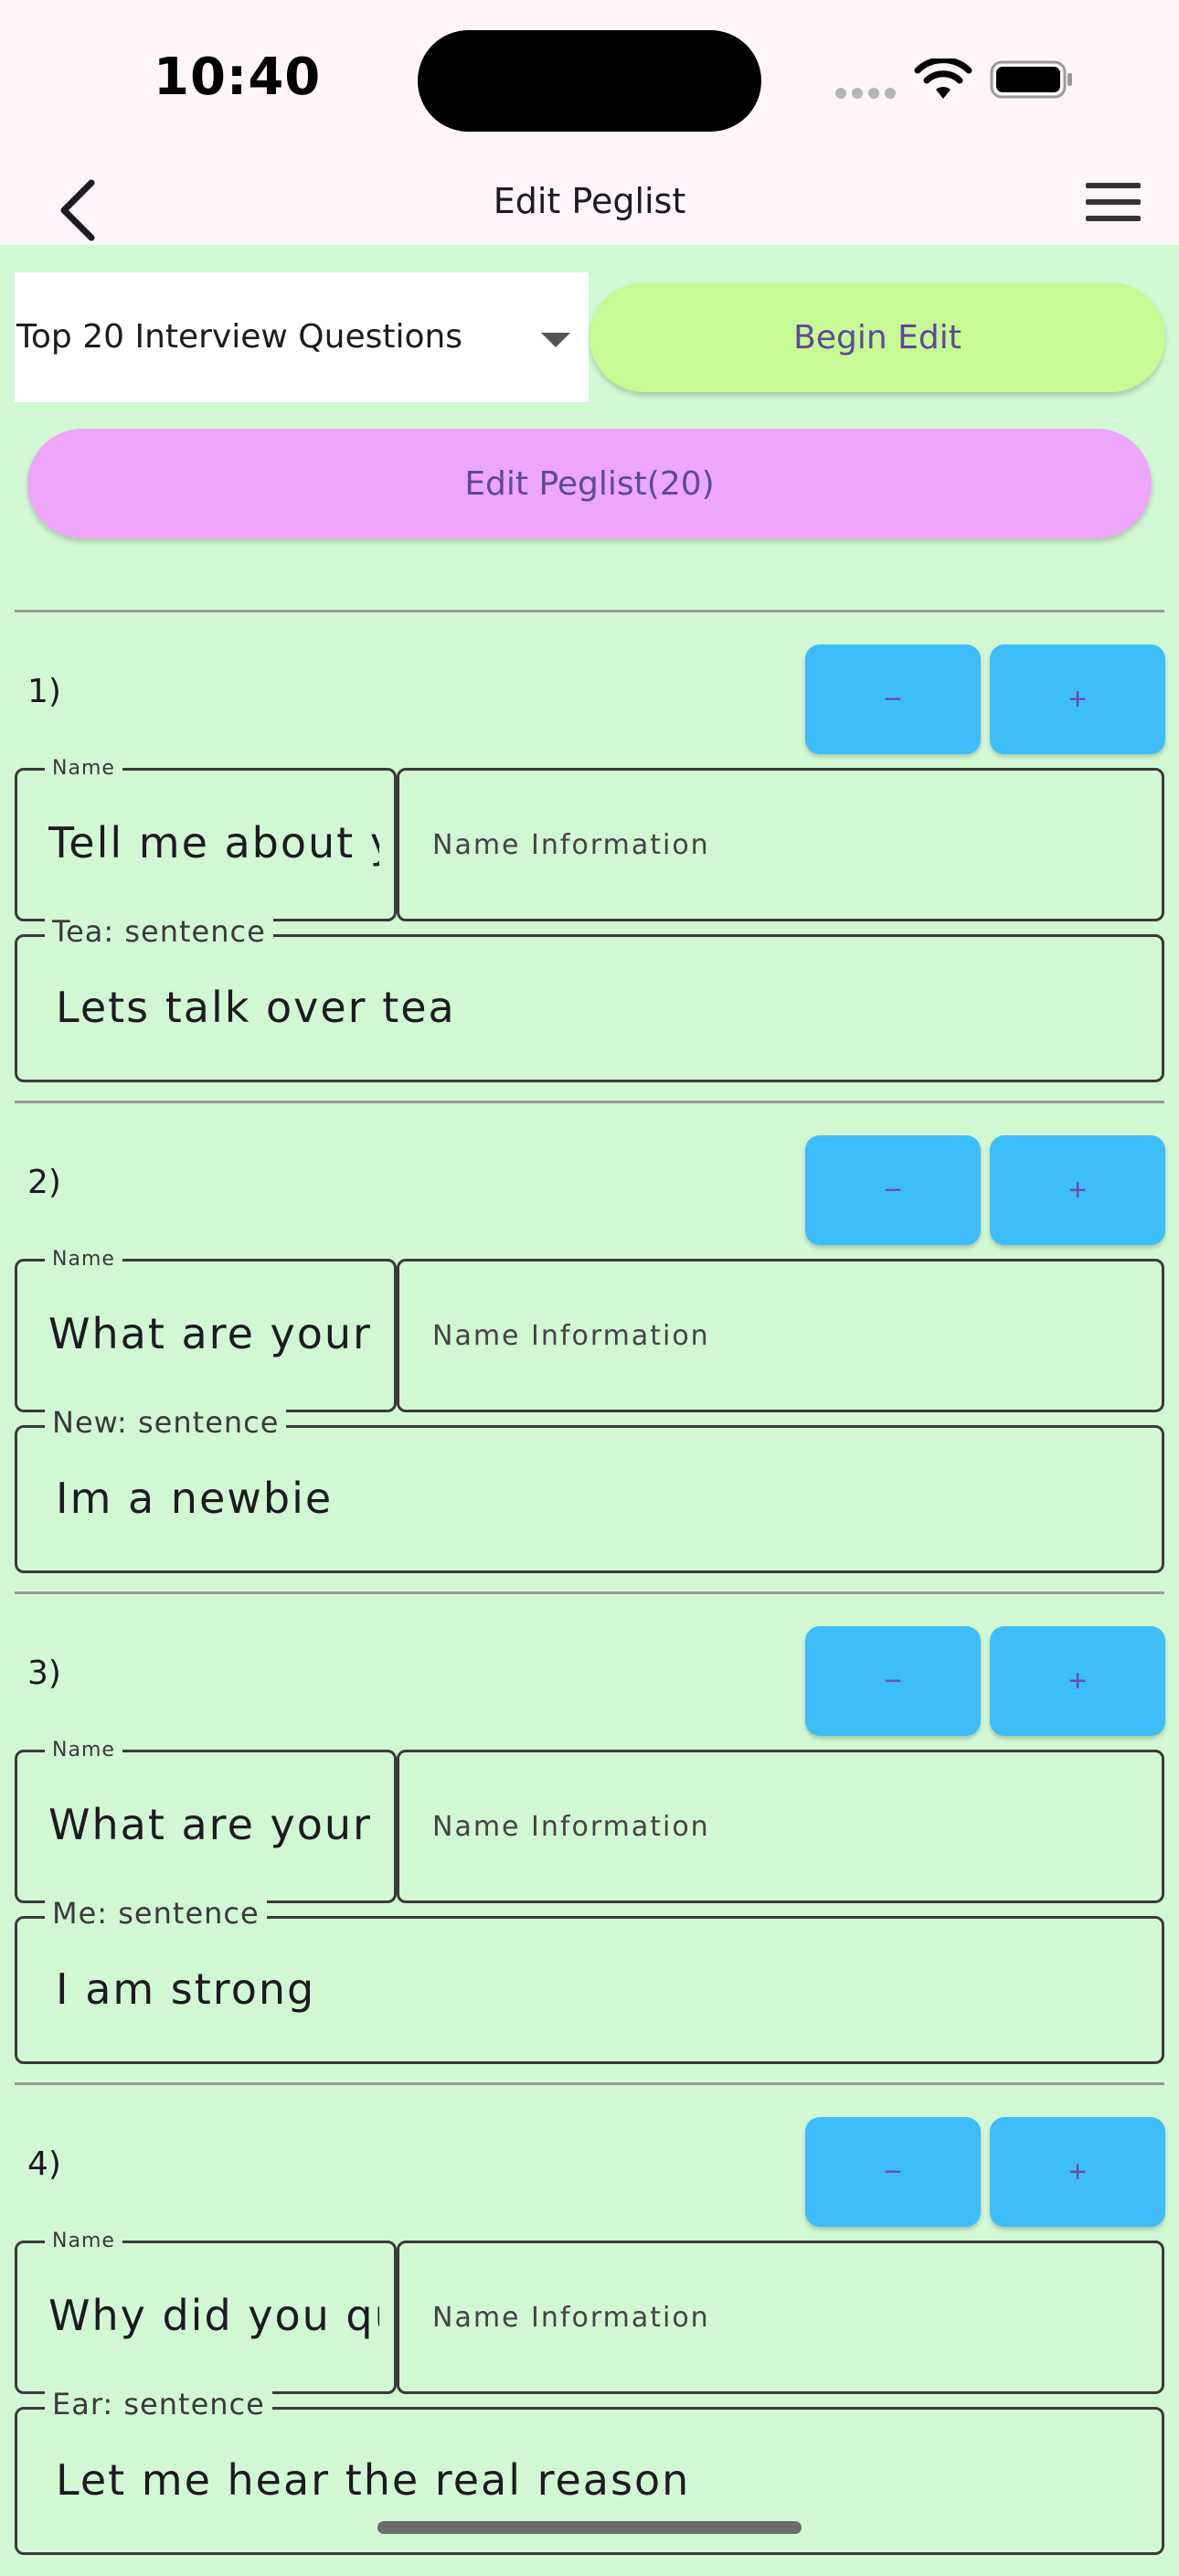 This screenshot has height=2576, width=1179. I want to click on app-bar: Edit Peglist, so click(589, 205).